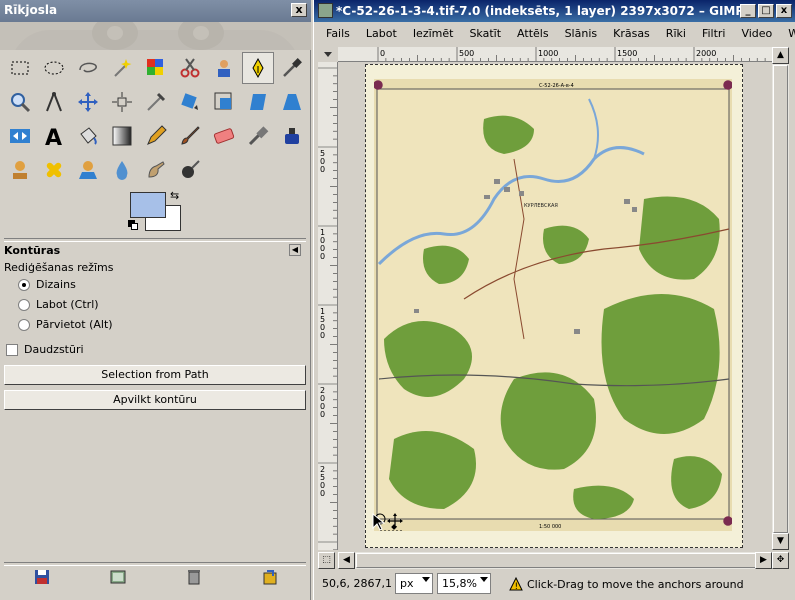  Describe the element at coordinates (12, 349) in the screenshot. I see `checkbox-icon` at that location.